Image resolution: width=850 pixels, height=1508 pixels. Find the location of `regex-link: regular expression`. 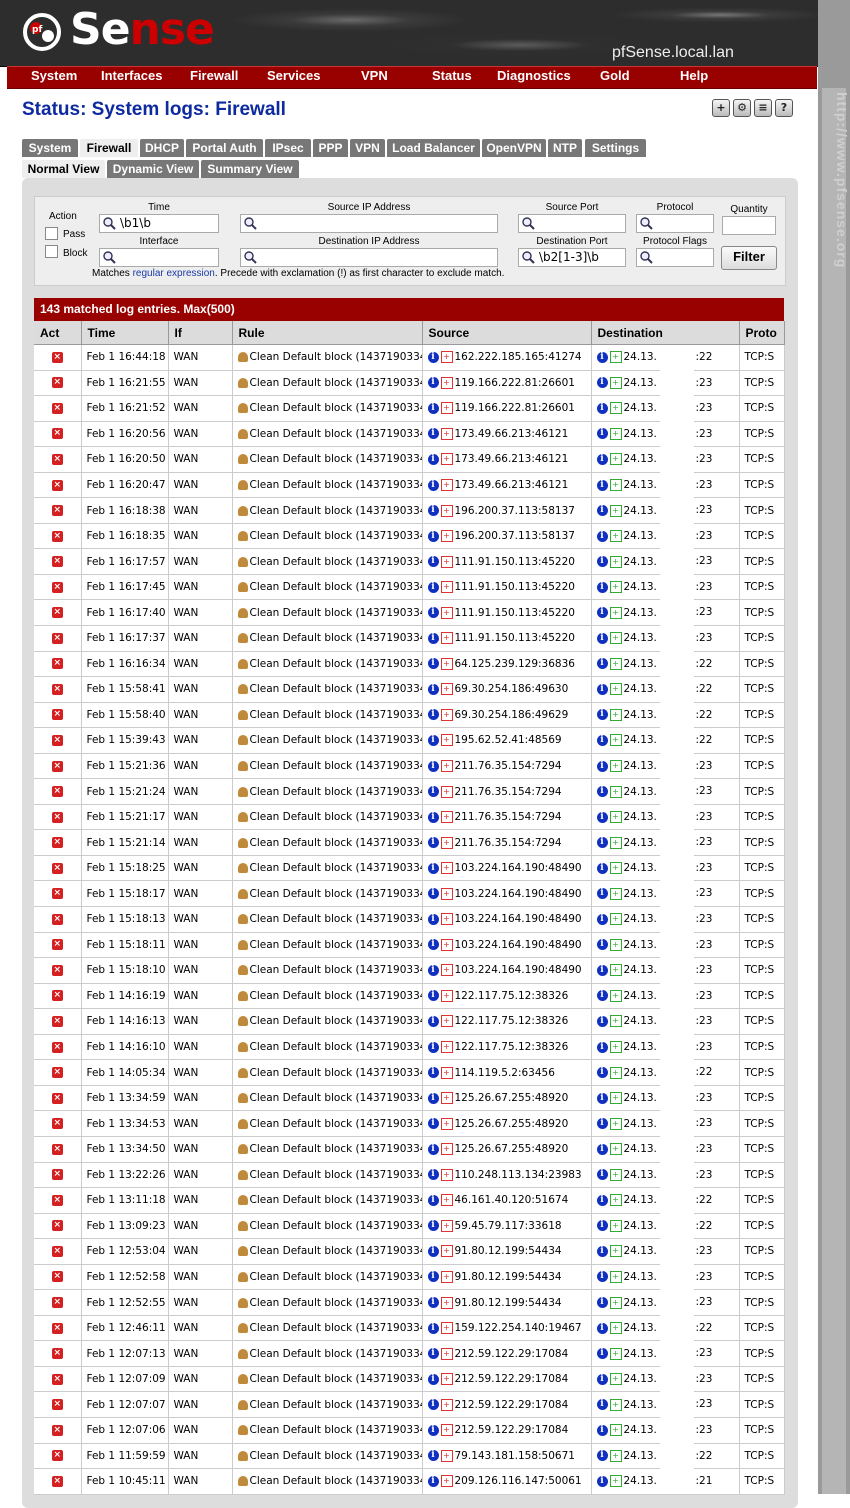

regex-link: regular expression is located at coordinates (174, 273).